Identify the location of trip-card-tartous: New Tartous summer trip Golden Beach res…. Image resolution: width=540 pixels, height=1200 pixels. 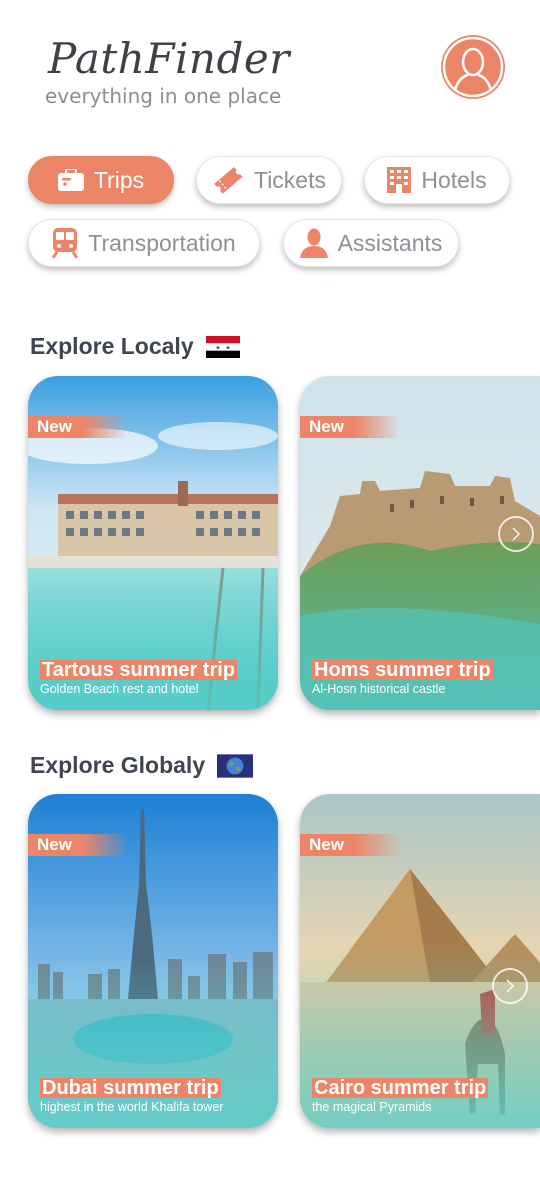
(153, 543).